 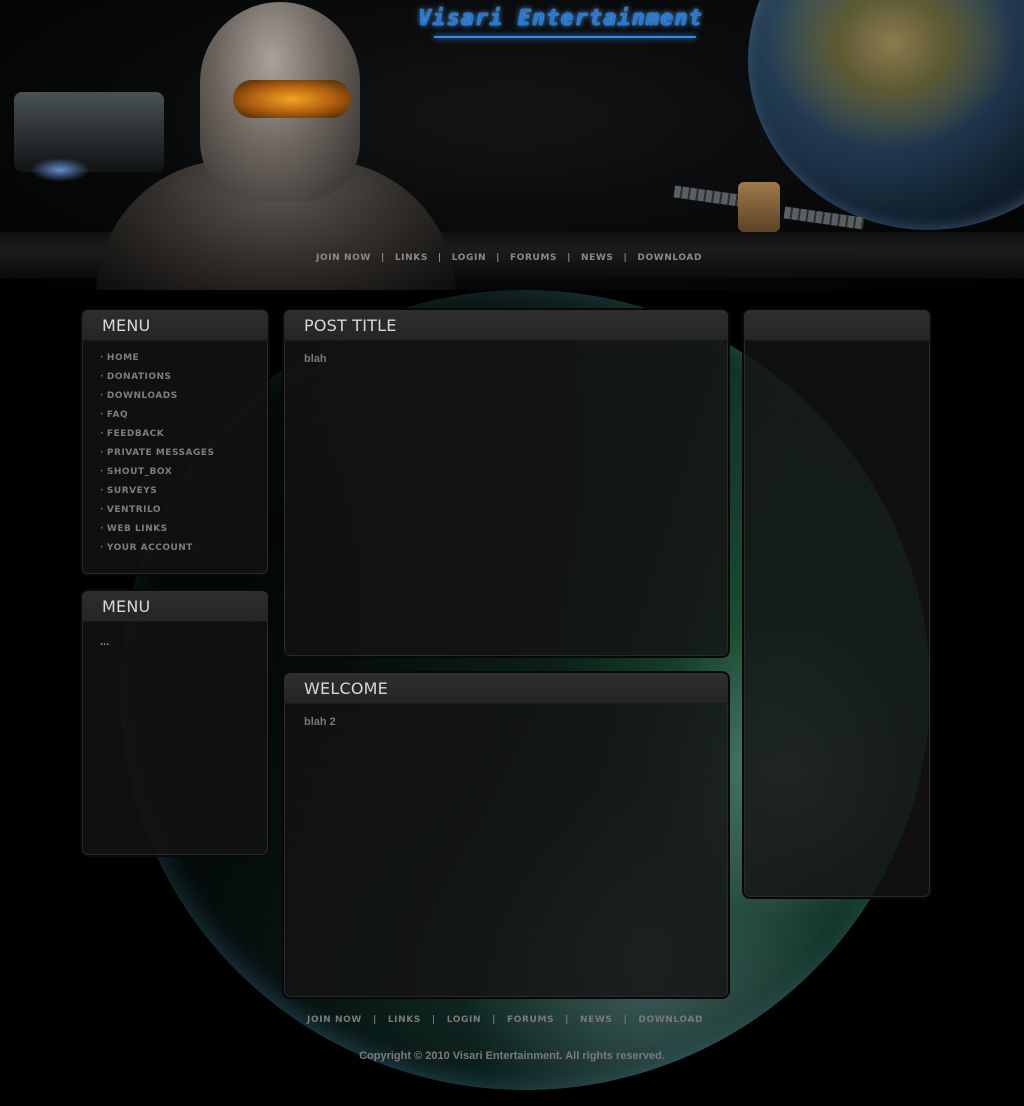 I want to click on nav-links: LINKS, so click(x=411, y=258).